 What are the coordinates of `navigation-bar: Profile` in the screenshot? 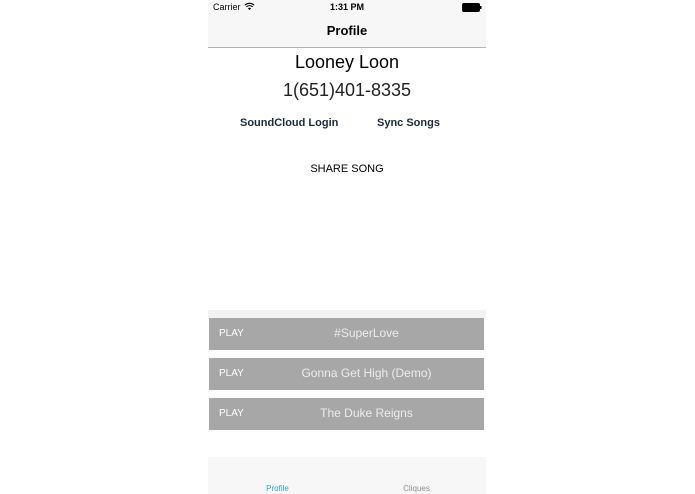 It's located at (347, 32).